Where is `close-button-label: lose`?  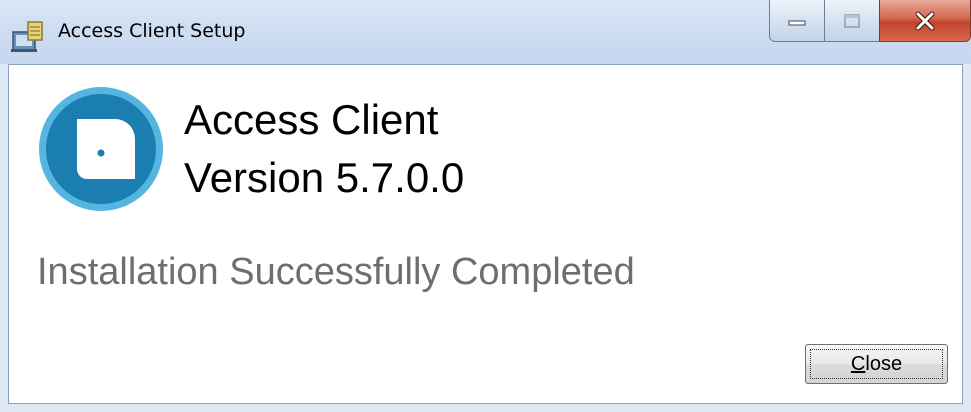
close-button-label: lose is located at coordinates (884, 363).